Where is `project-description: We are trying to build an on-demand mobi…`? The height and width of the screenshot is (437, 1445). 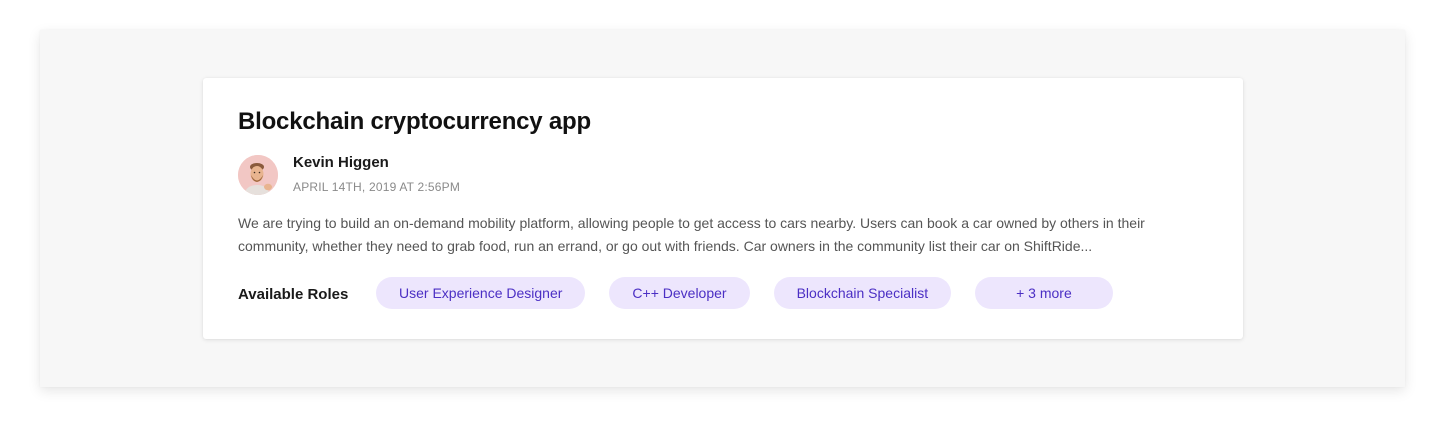 project-description: We are trying to build an on-demand mobi… is located at coordinates (691, 234).